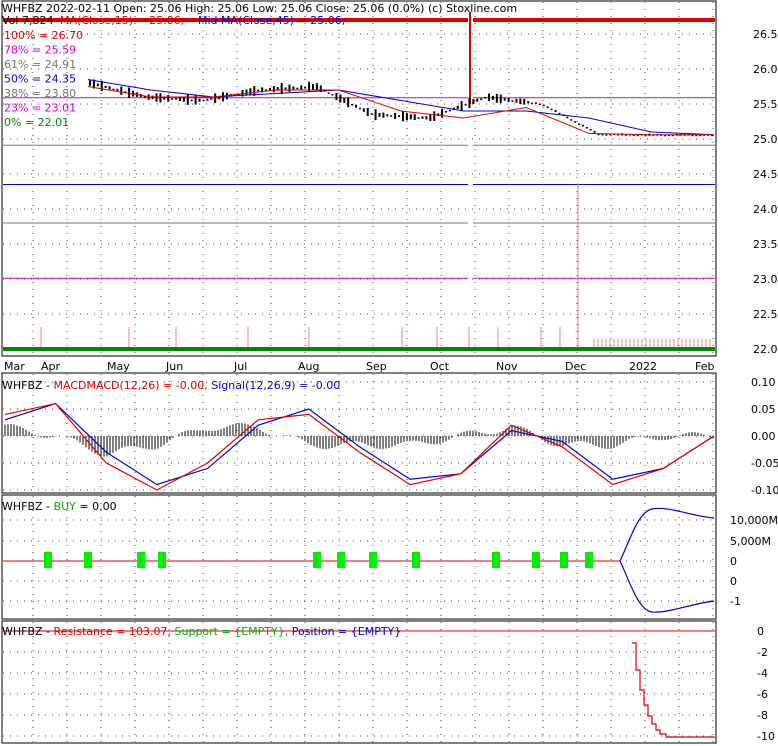  Describe the element at coordinates (765, 69) in the screenshot. I see `price-tick-label: 26.0` at that location.